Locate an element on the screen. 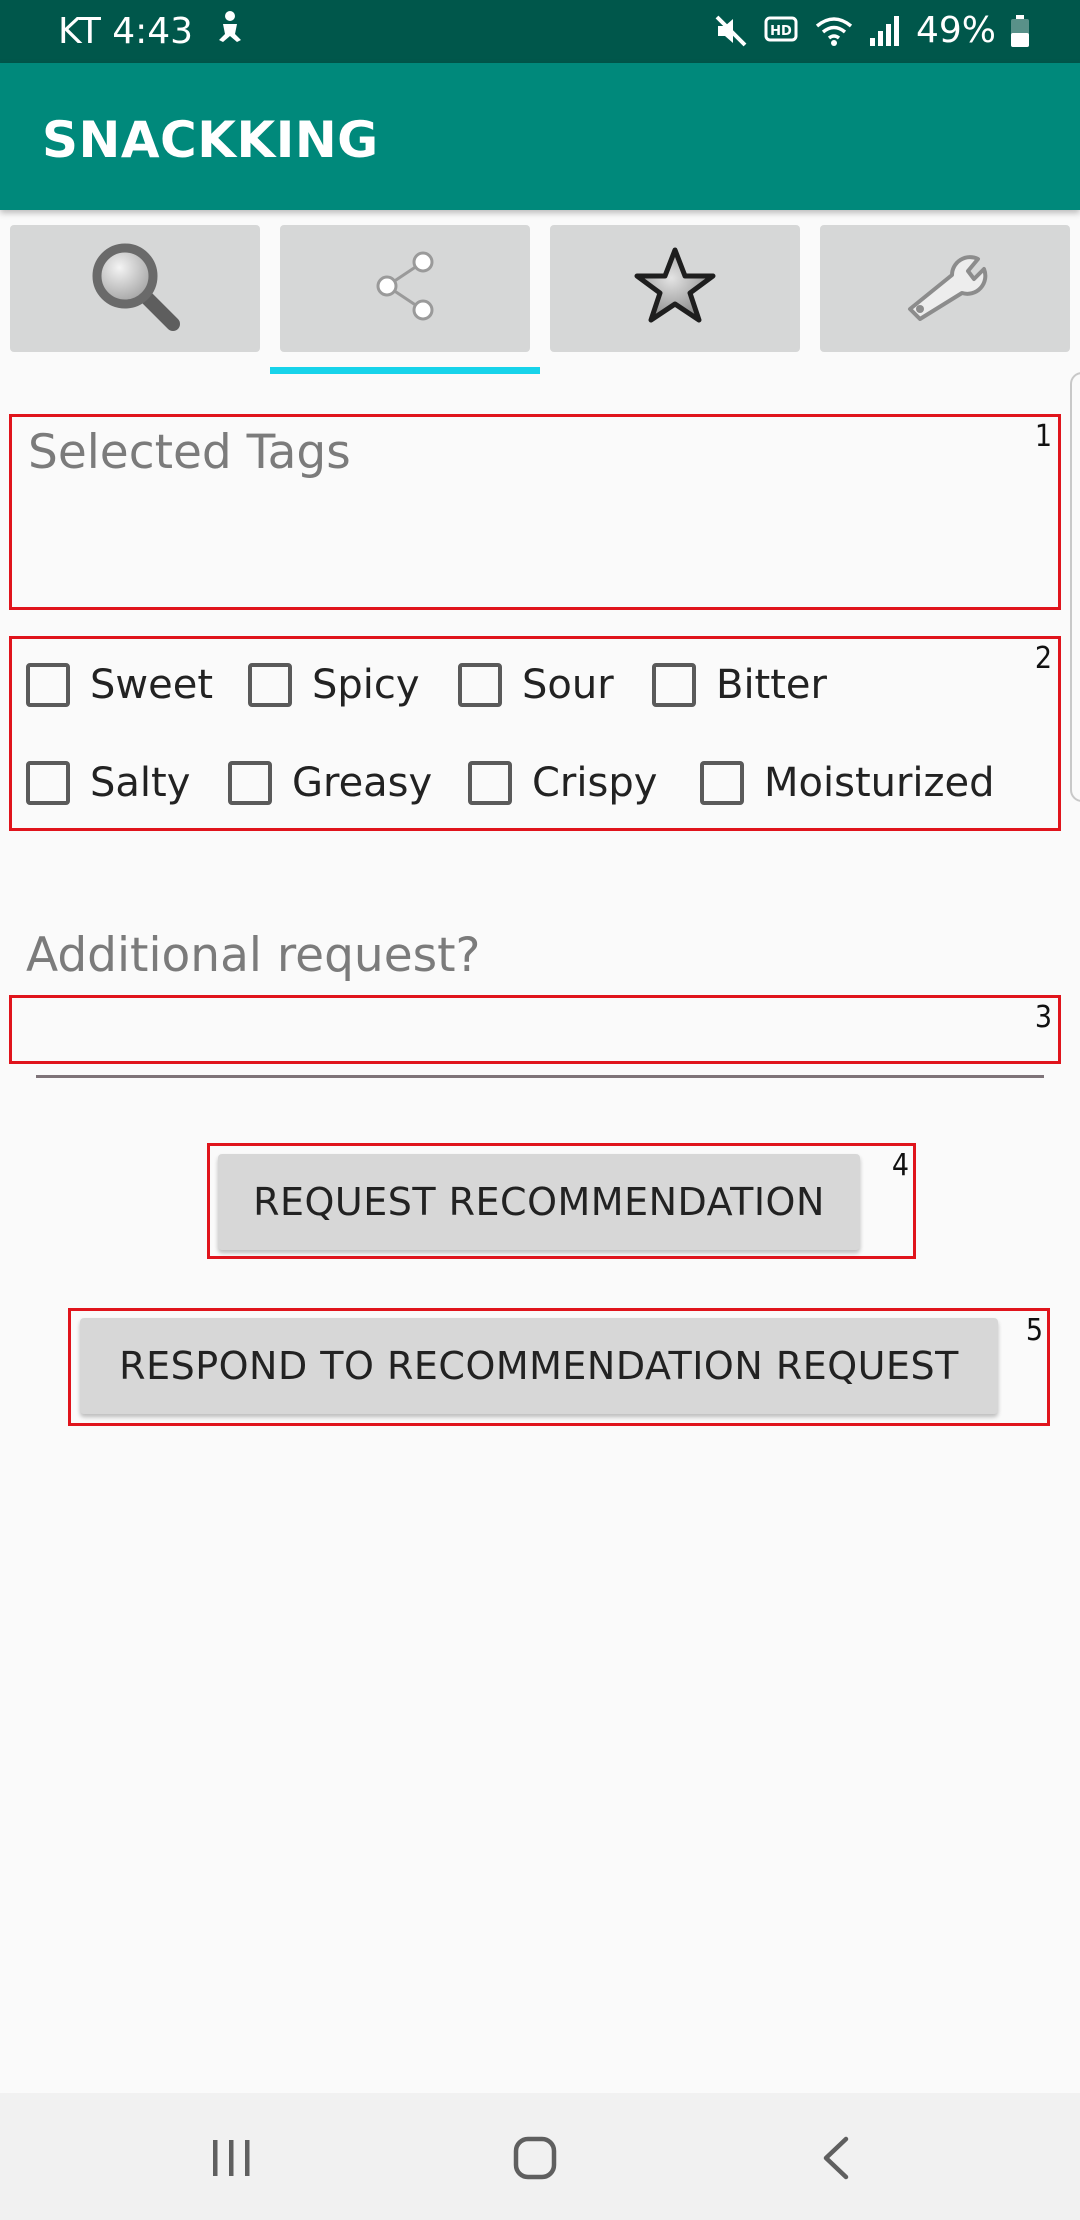  selected-tab-indicator is located at coordinates (405, 370).